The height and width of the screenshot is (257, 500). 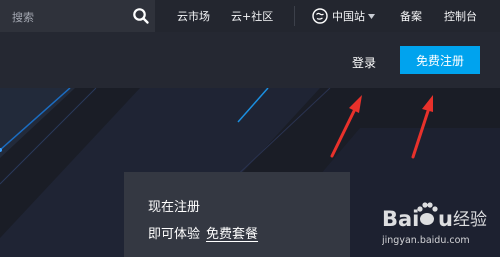 I want to click on search-input, so click(x=67, y=17).